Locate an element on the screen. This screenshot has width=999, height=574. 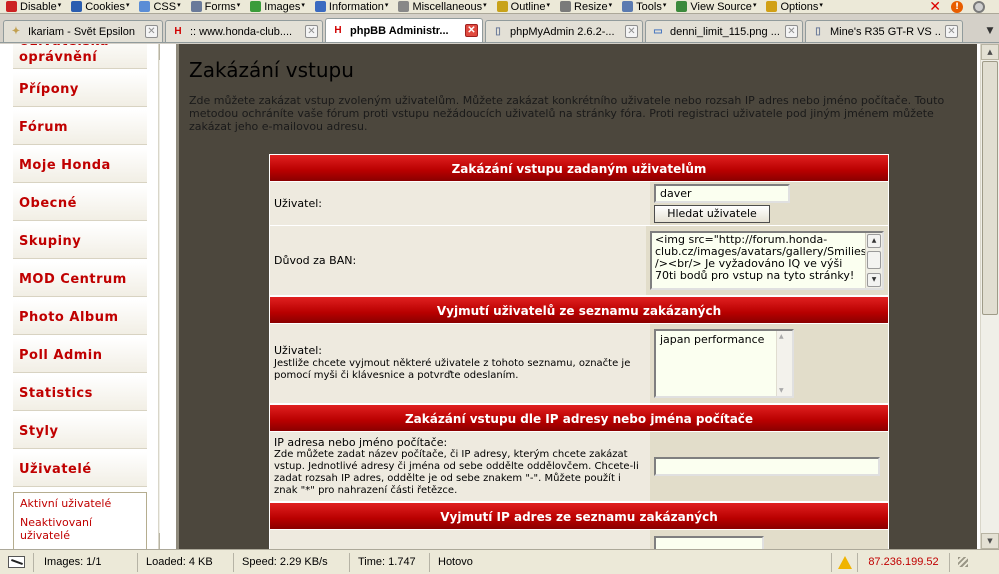
browser-tab: ▯ Mine's R35 GT-R VS ... ✕ is located at coordinates (884, 31).